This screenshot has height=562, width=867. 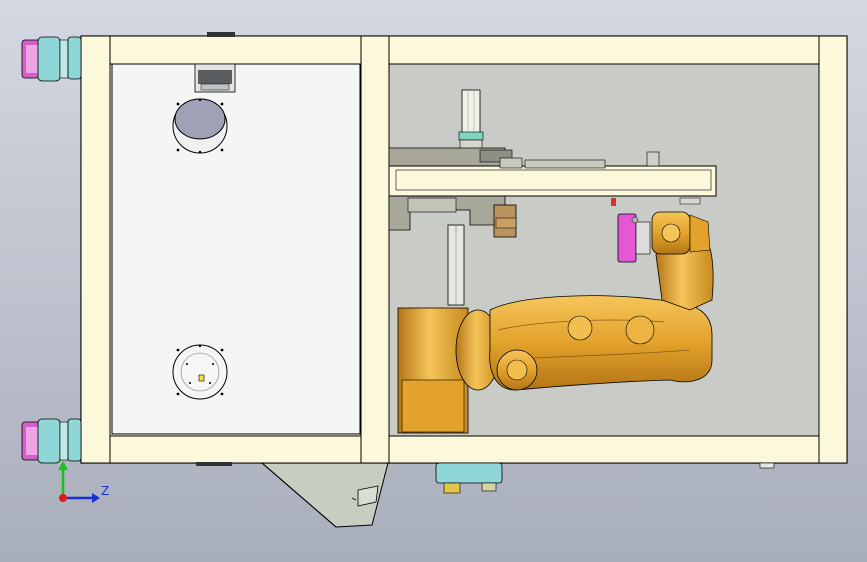 I want to click on caster-bottom-left, so click(x=51, y=441).